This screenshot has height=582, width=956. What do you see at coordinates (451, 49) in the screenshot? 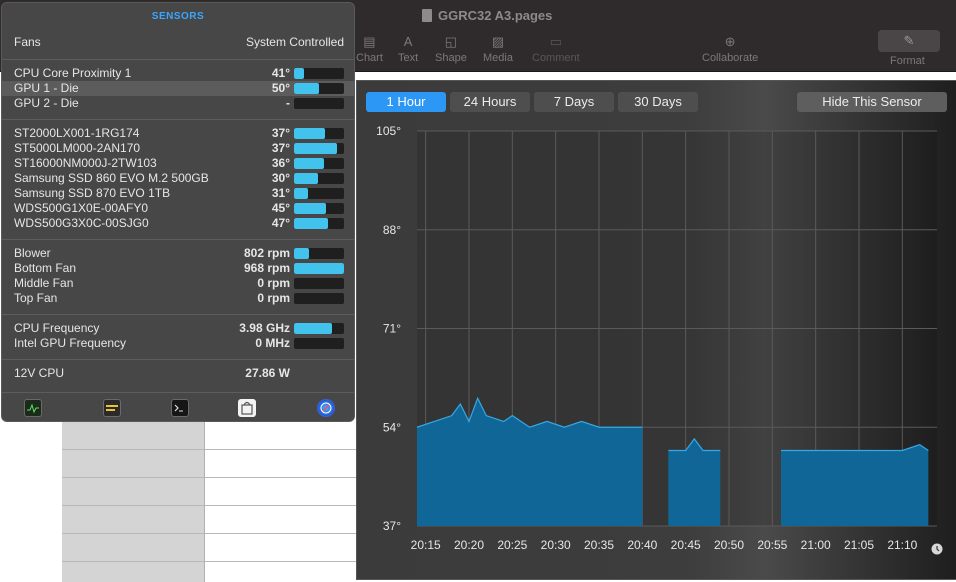
I see `toolbar-shape-button: ◱ Shape` at bounding box center [451, 49].